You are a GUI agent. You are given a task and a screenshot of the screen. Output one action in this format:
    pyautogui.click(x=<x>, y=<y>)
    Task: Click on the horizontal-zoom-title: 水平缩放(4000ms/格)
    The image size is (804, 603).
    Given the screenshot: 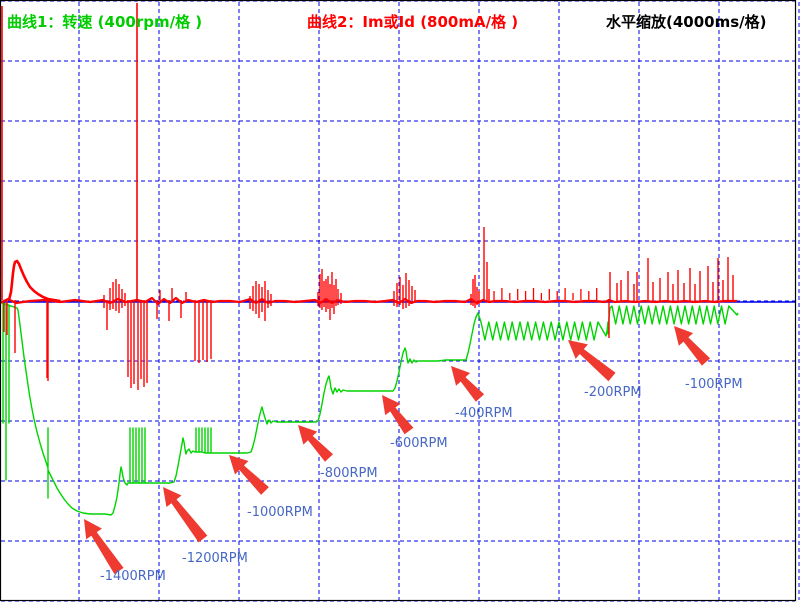 What is the action you would take?
    pyautogui.click(x=686, y=22)
    